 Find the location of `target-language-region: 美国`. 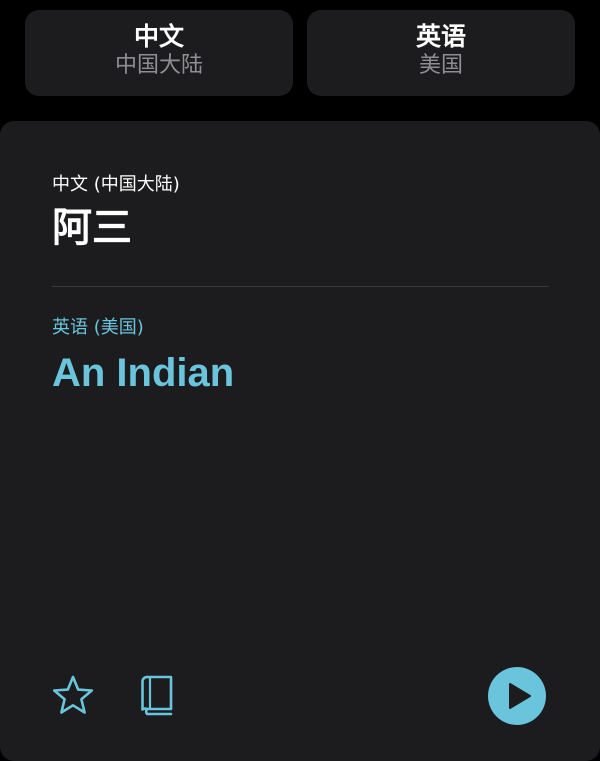

target-language-region: 美国 is located at coordinates (440, 65).